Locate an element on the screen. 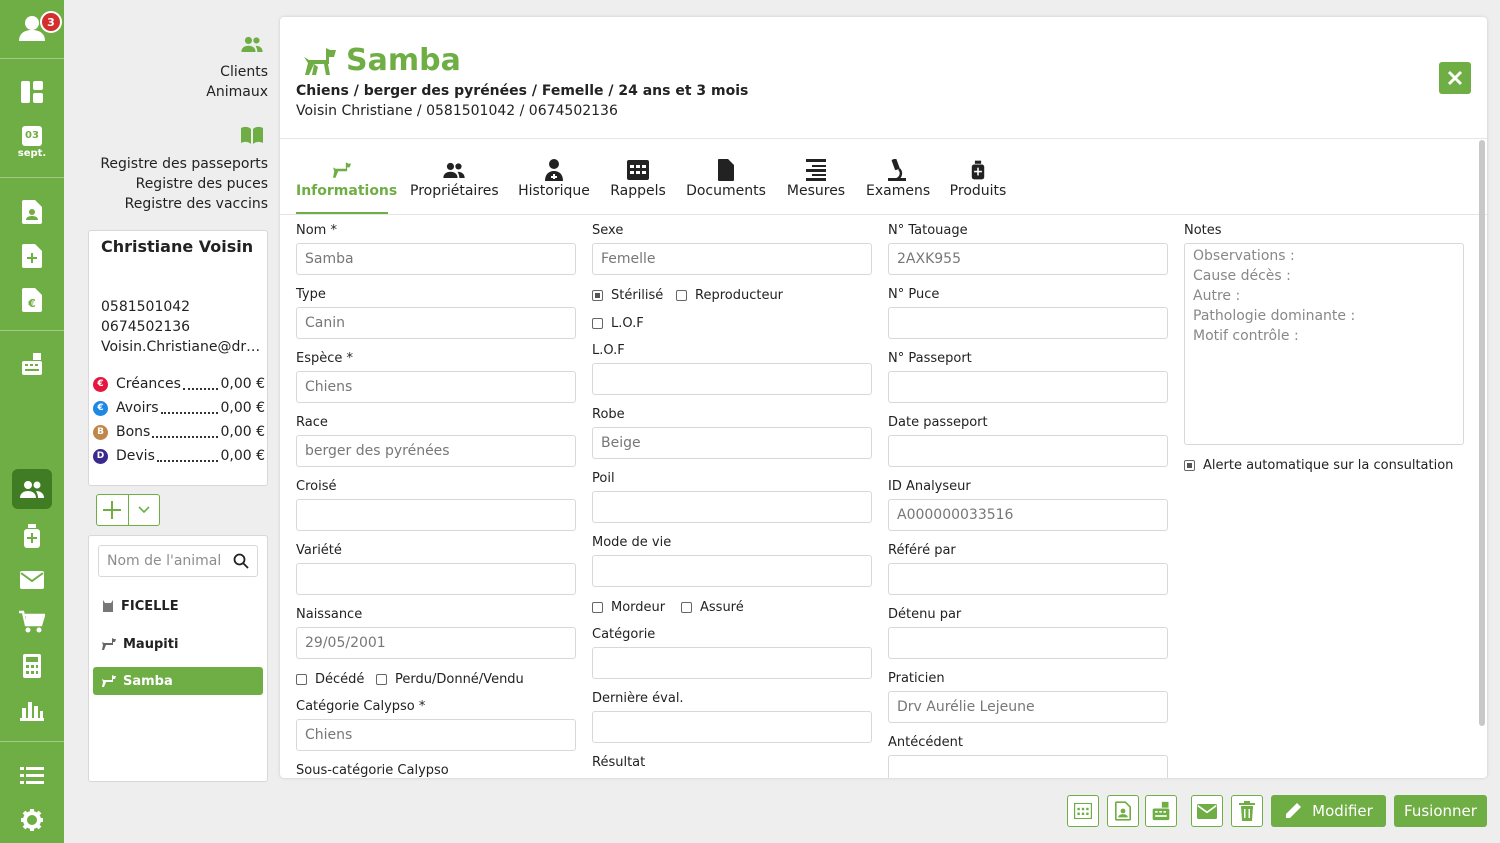  antecedent-label: Antécédent is located at coordinates (925, 742).